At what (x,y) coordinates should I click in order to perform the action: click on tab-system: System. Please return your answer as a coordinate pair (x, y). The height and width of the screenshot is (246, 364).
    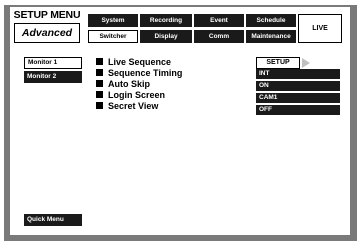
    Looking at the image, I should click on (113, 20).